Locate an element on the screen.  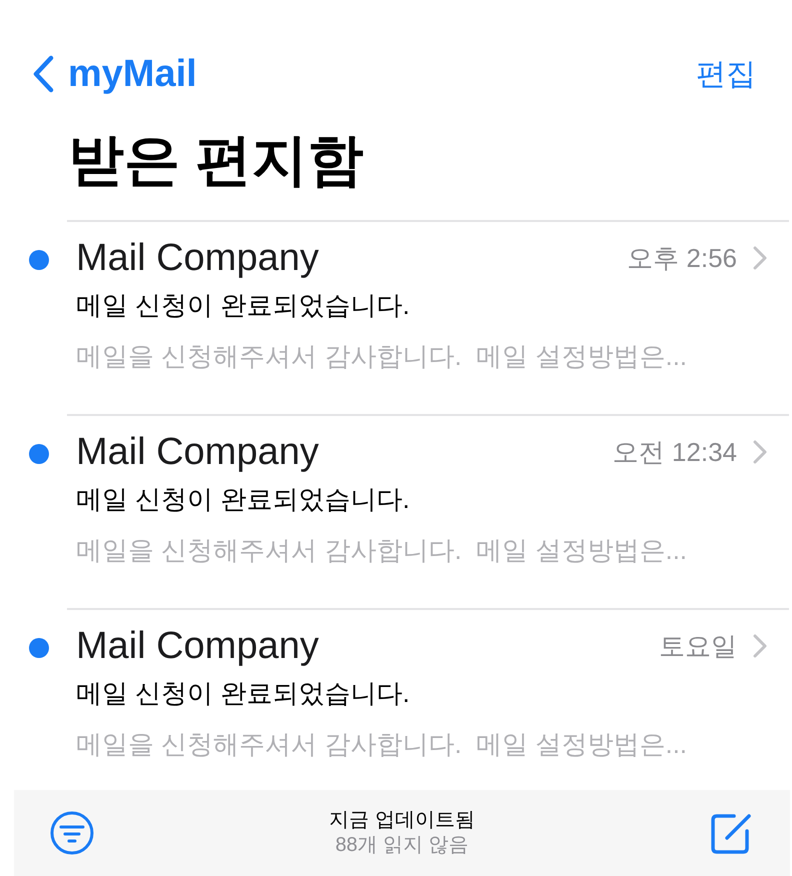
edit-button: 편집 is located at coordinates (726, 74).